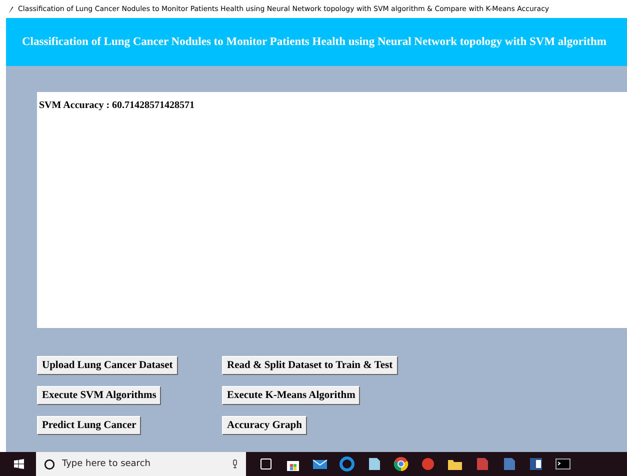 Image resolution: width=627 pixels, height=476 pixels. I want to click on microphone-icon, so click(235, 464).